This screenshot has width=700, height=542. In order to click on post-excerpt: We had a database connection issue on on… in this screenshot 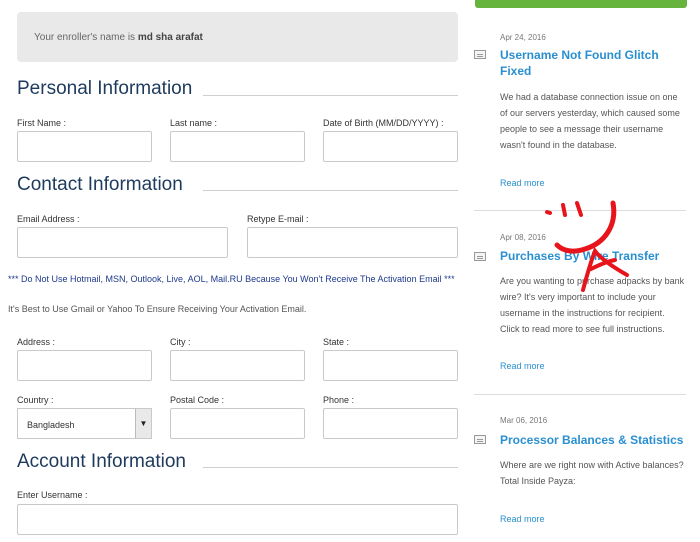, I will do `click(590, 121)`.